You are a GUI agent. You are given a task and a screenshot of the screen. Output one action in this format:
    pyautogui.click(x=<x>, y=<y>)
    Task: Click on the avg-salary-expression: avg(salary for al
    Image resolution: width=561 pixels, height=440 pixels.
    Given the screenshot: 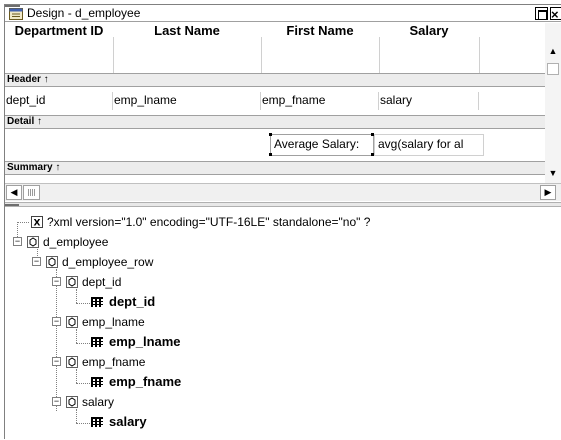 What is the action you would take?
    pyautogui.click(x=429, y=145)
    